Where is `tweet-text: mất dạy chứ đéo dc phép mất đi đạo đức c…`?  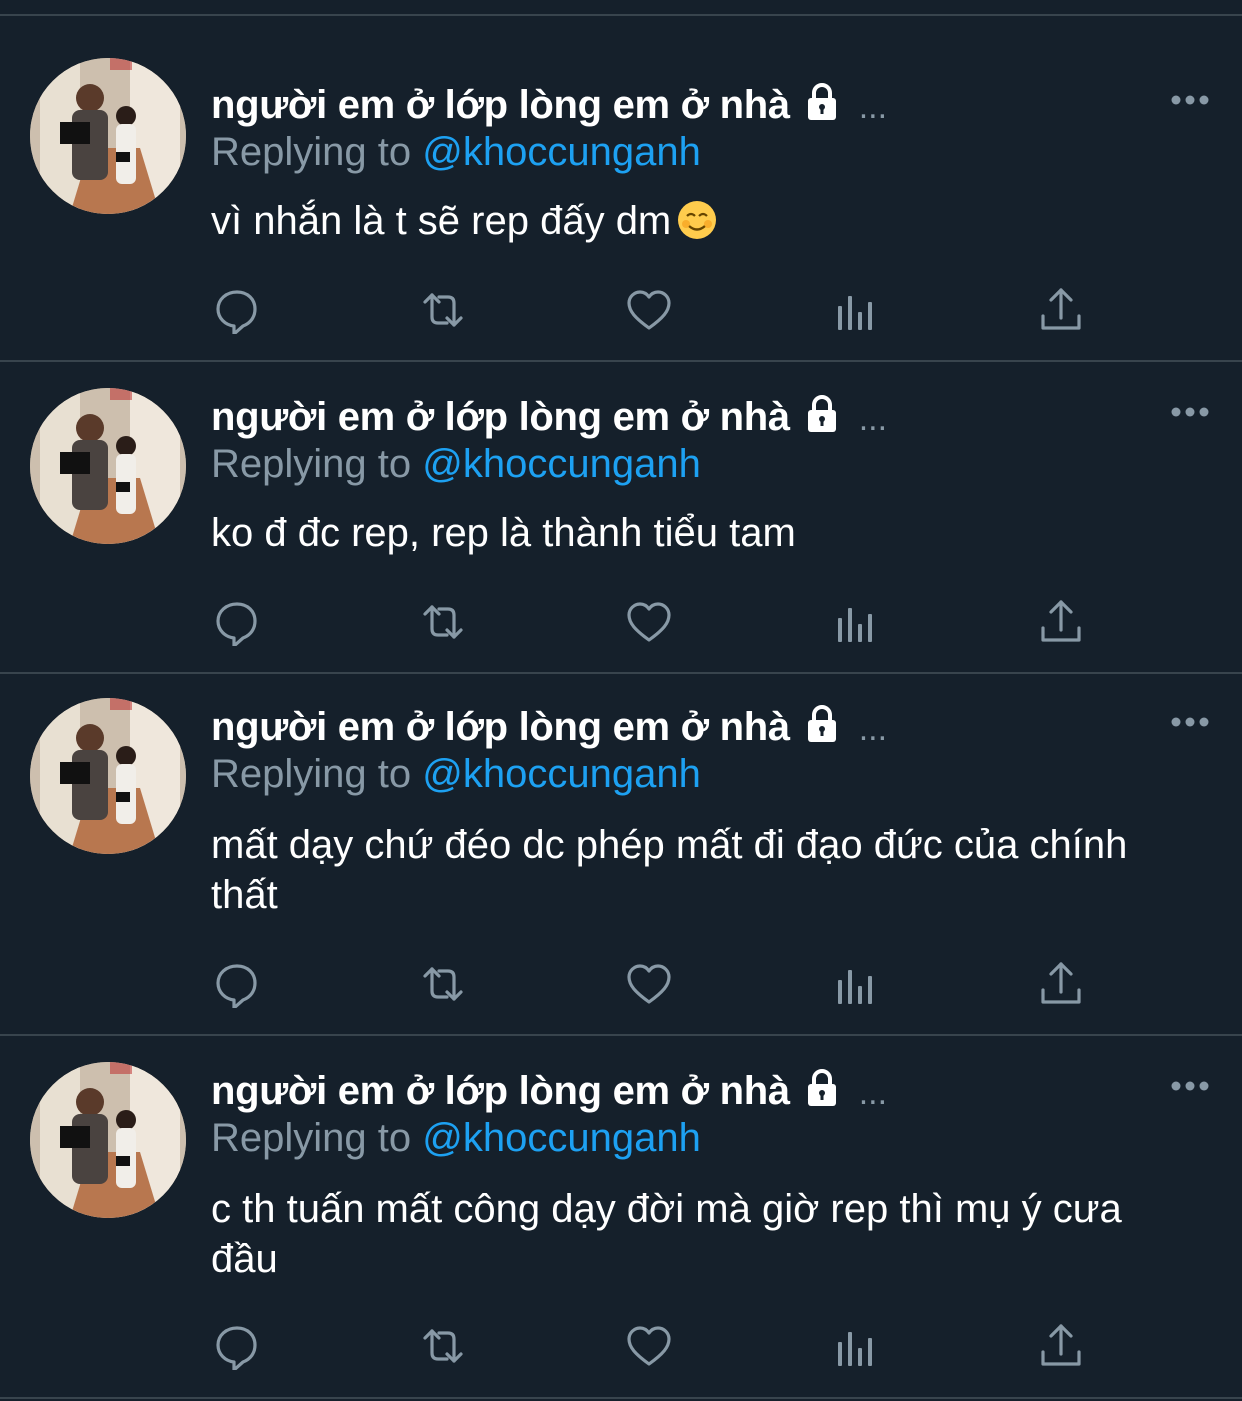 tweet-text: mất dạy chứ đéo dc phép mất đi đạo đức c… is located at coordinates (669, 870).